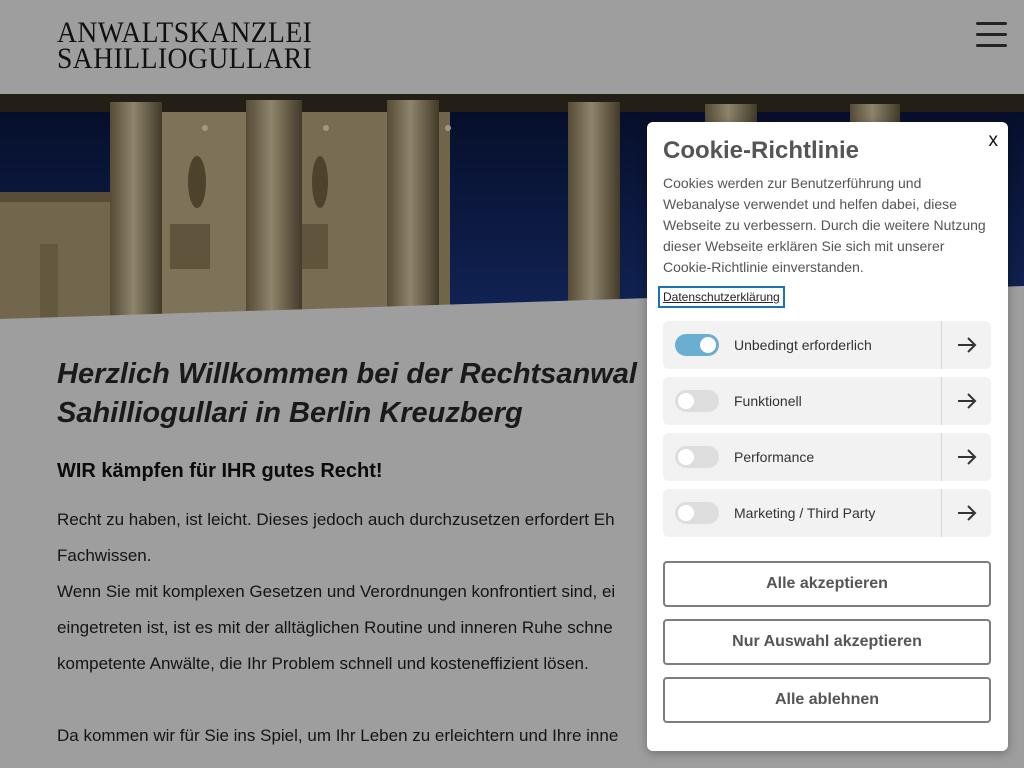  What do you see at coordinates (697, 345) in the screenshot?
I see `toggle-necessary` at bounding box center [697, 345].